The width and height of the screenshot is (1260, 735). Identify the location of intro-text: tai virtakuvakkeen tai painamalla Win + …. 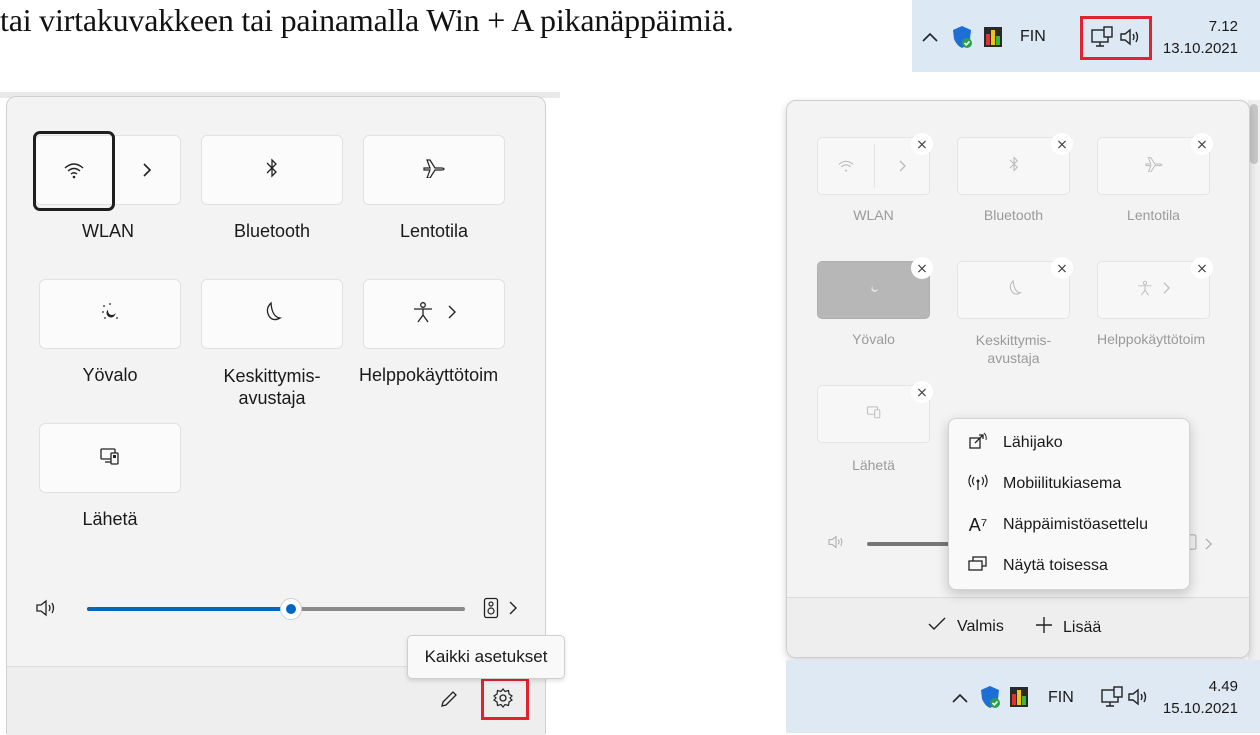
(367, 20).